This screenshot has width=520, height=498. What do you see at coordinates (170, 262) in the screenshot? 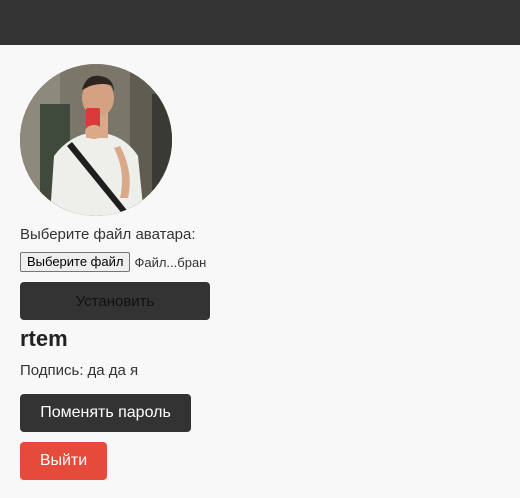
I see `file-status-text: Файл...бран` at bounding box center [170, 262].